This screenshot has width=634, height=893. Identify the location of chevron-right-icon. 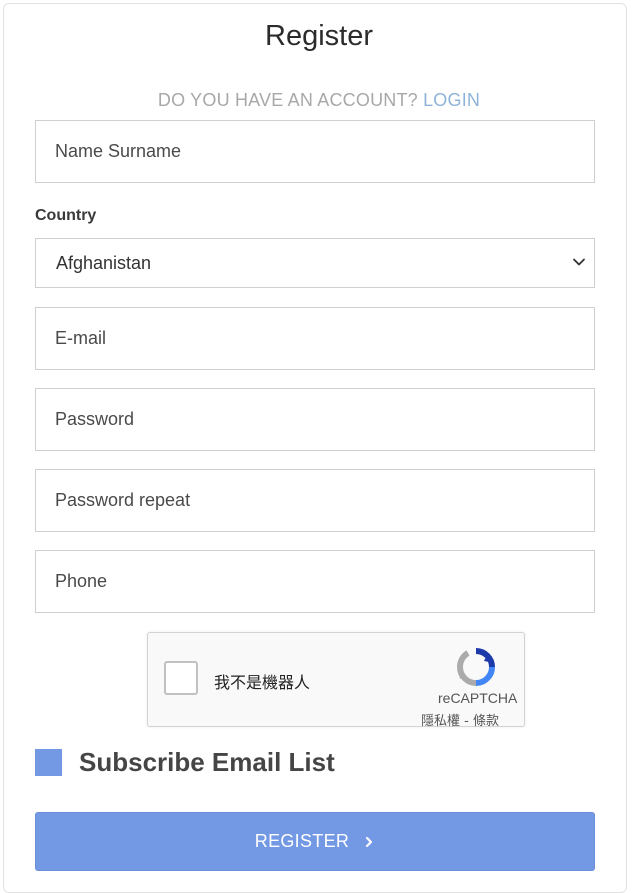
(369, 841).